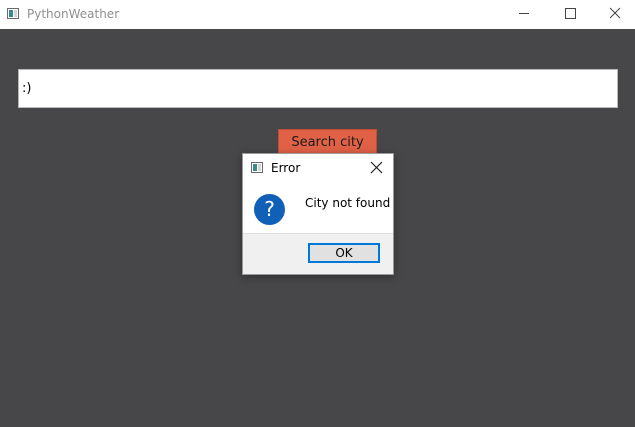 This screenshot has width=635, height=427. Describe the element at coordinates (327, 142) in the screenshot. I see `search-city-button: Search city` at that location.